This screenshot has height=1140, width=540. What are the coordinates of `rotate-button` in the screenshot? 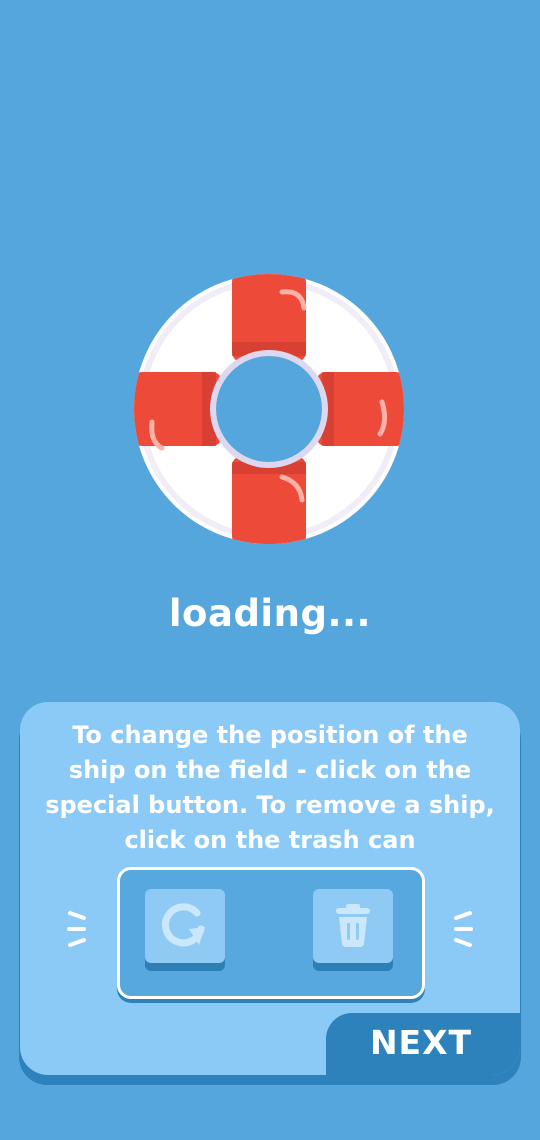 It's located at (185, 930).